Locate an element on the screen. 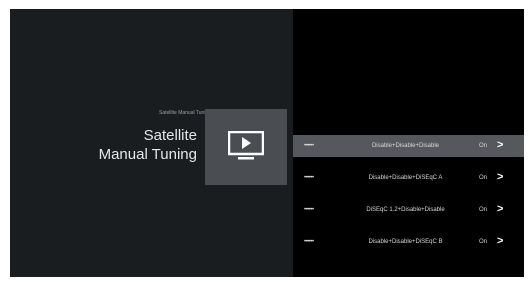 This screenshot has height=281, width=528. page-title-line2: Manual Tuning is located at coordinates (147, 154).